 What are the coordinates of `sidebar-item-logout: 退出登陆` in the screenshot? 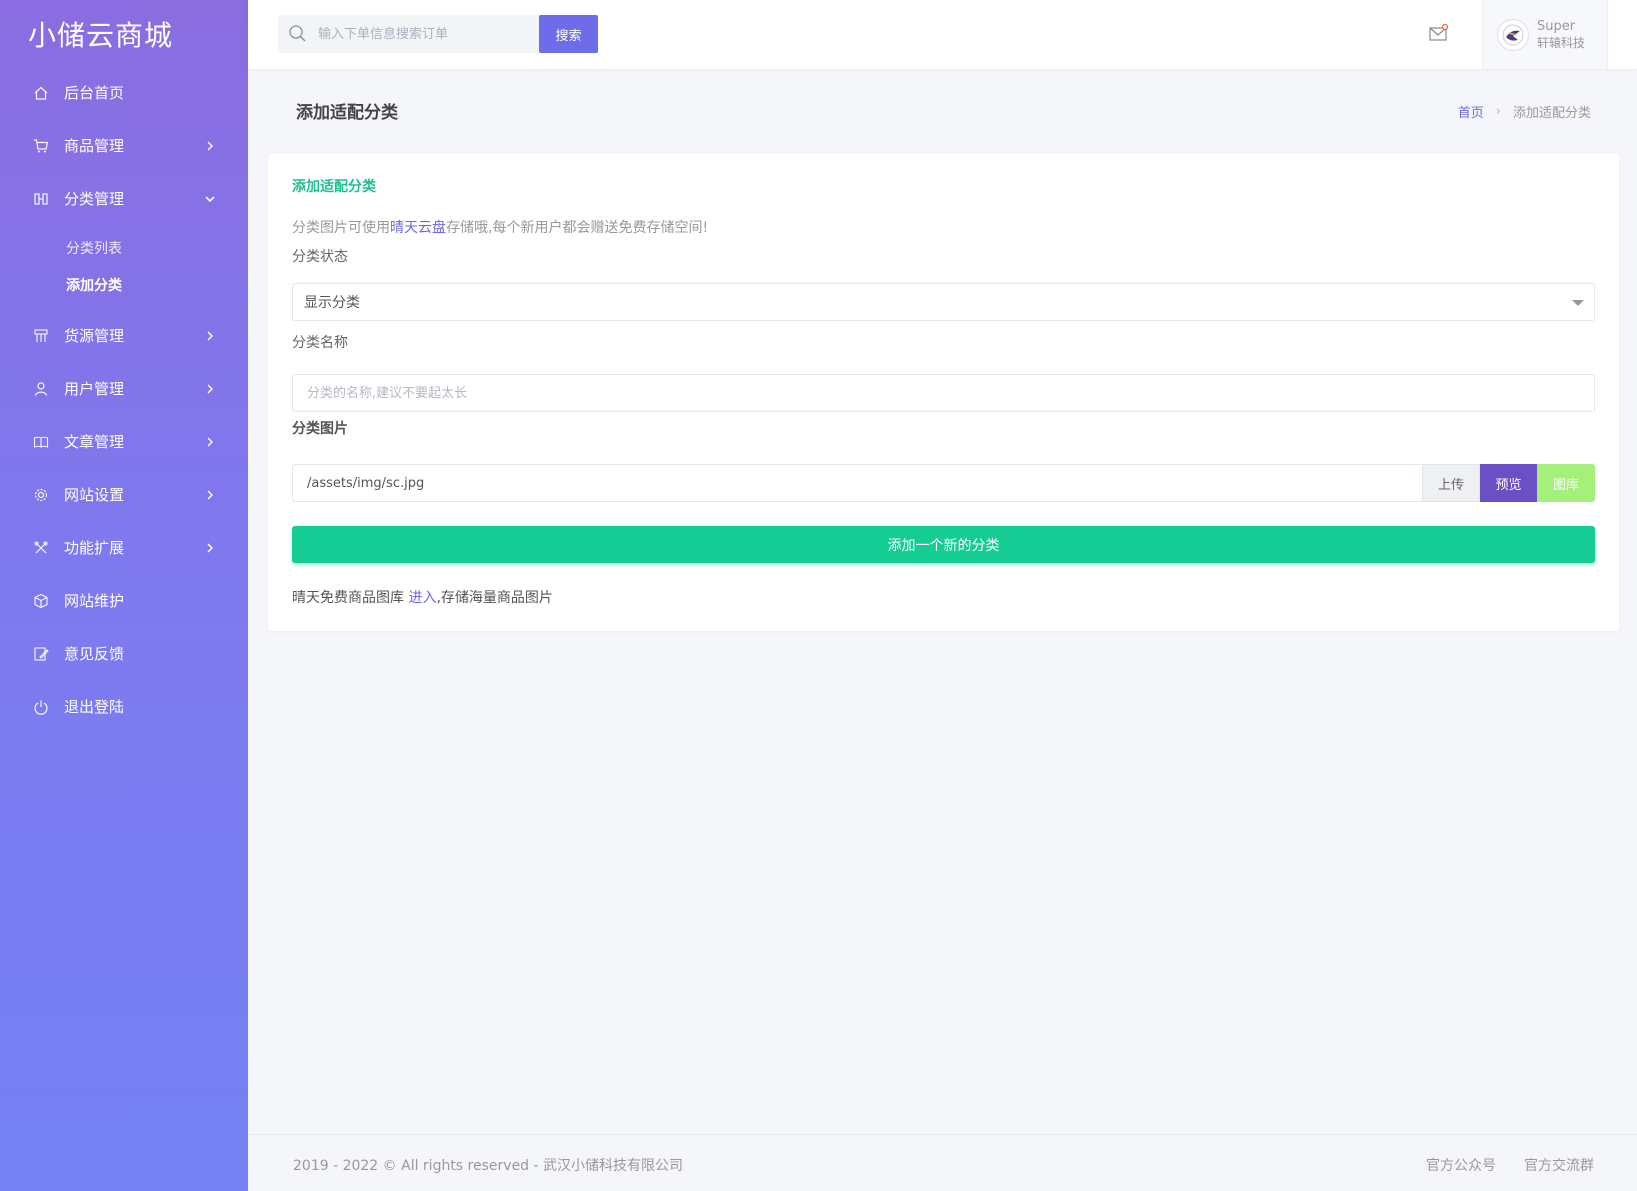 It's located at (124, 706).